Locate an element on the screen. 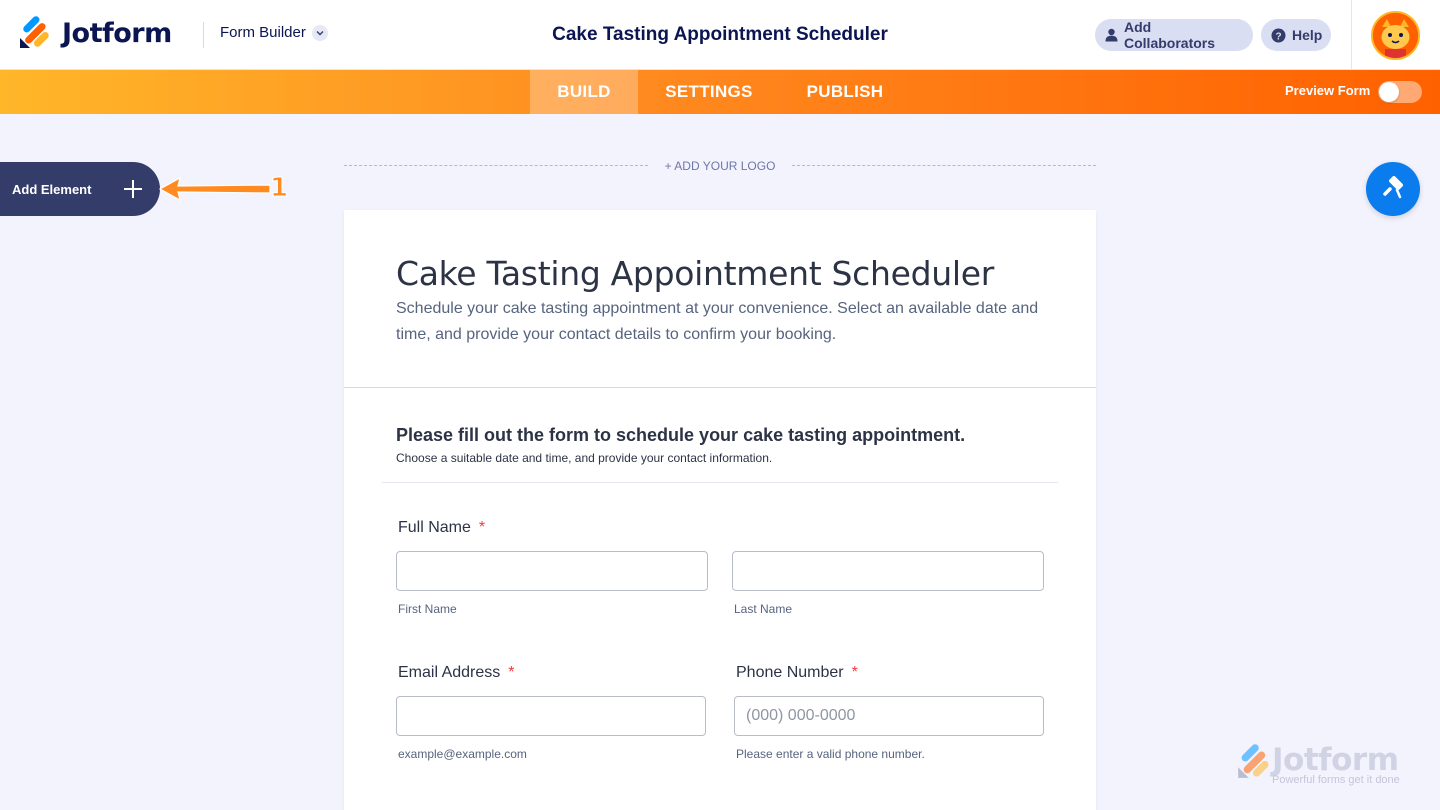 The height and width of the screenshot is (810, 1440). first-name-input is located at coordinates (552, 571).